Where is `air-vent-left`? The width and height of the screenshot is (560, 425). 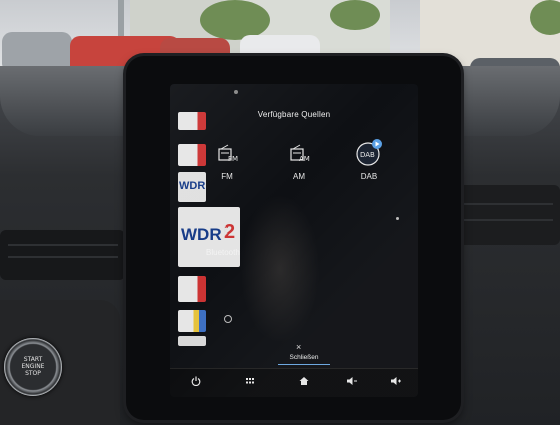
air-vent-left is located at coordinates (62, 255).